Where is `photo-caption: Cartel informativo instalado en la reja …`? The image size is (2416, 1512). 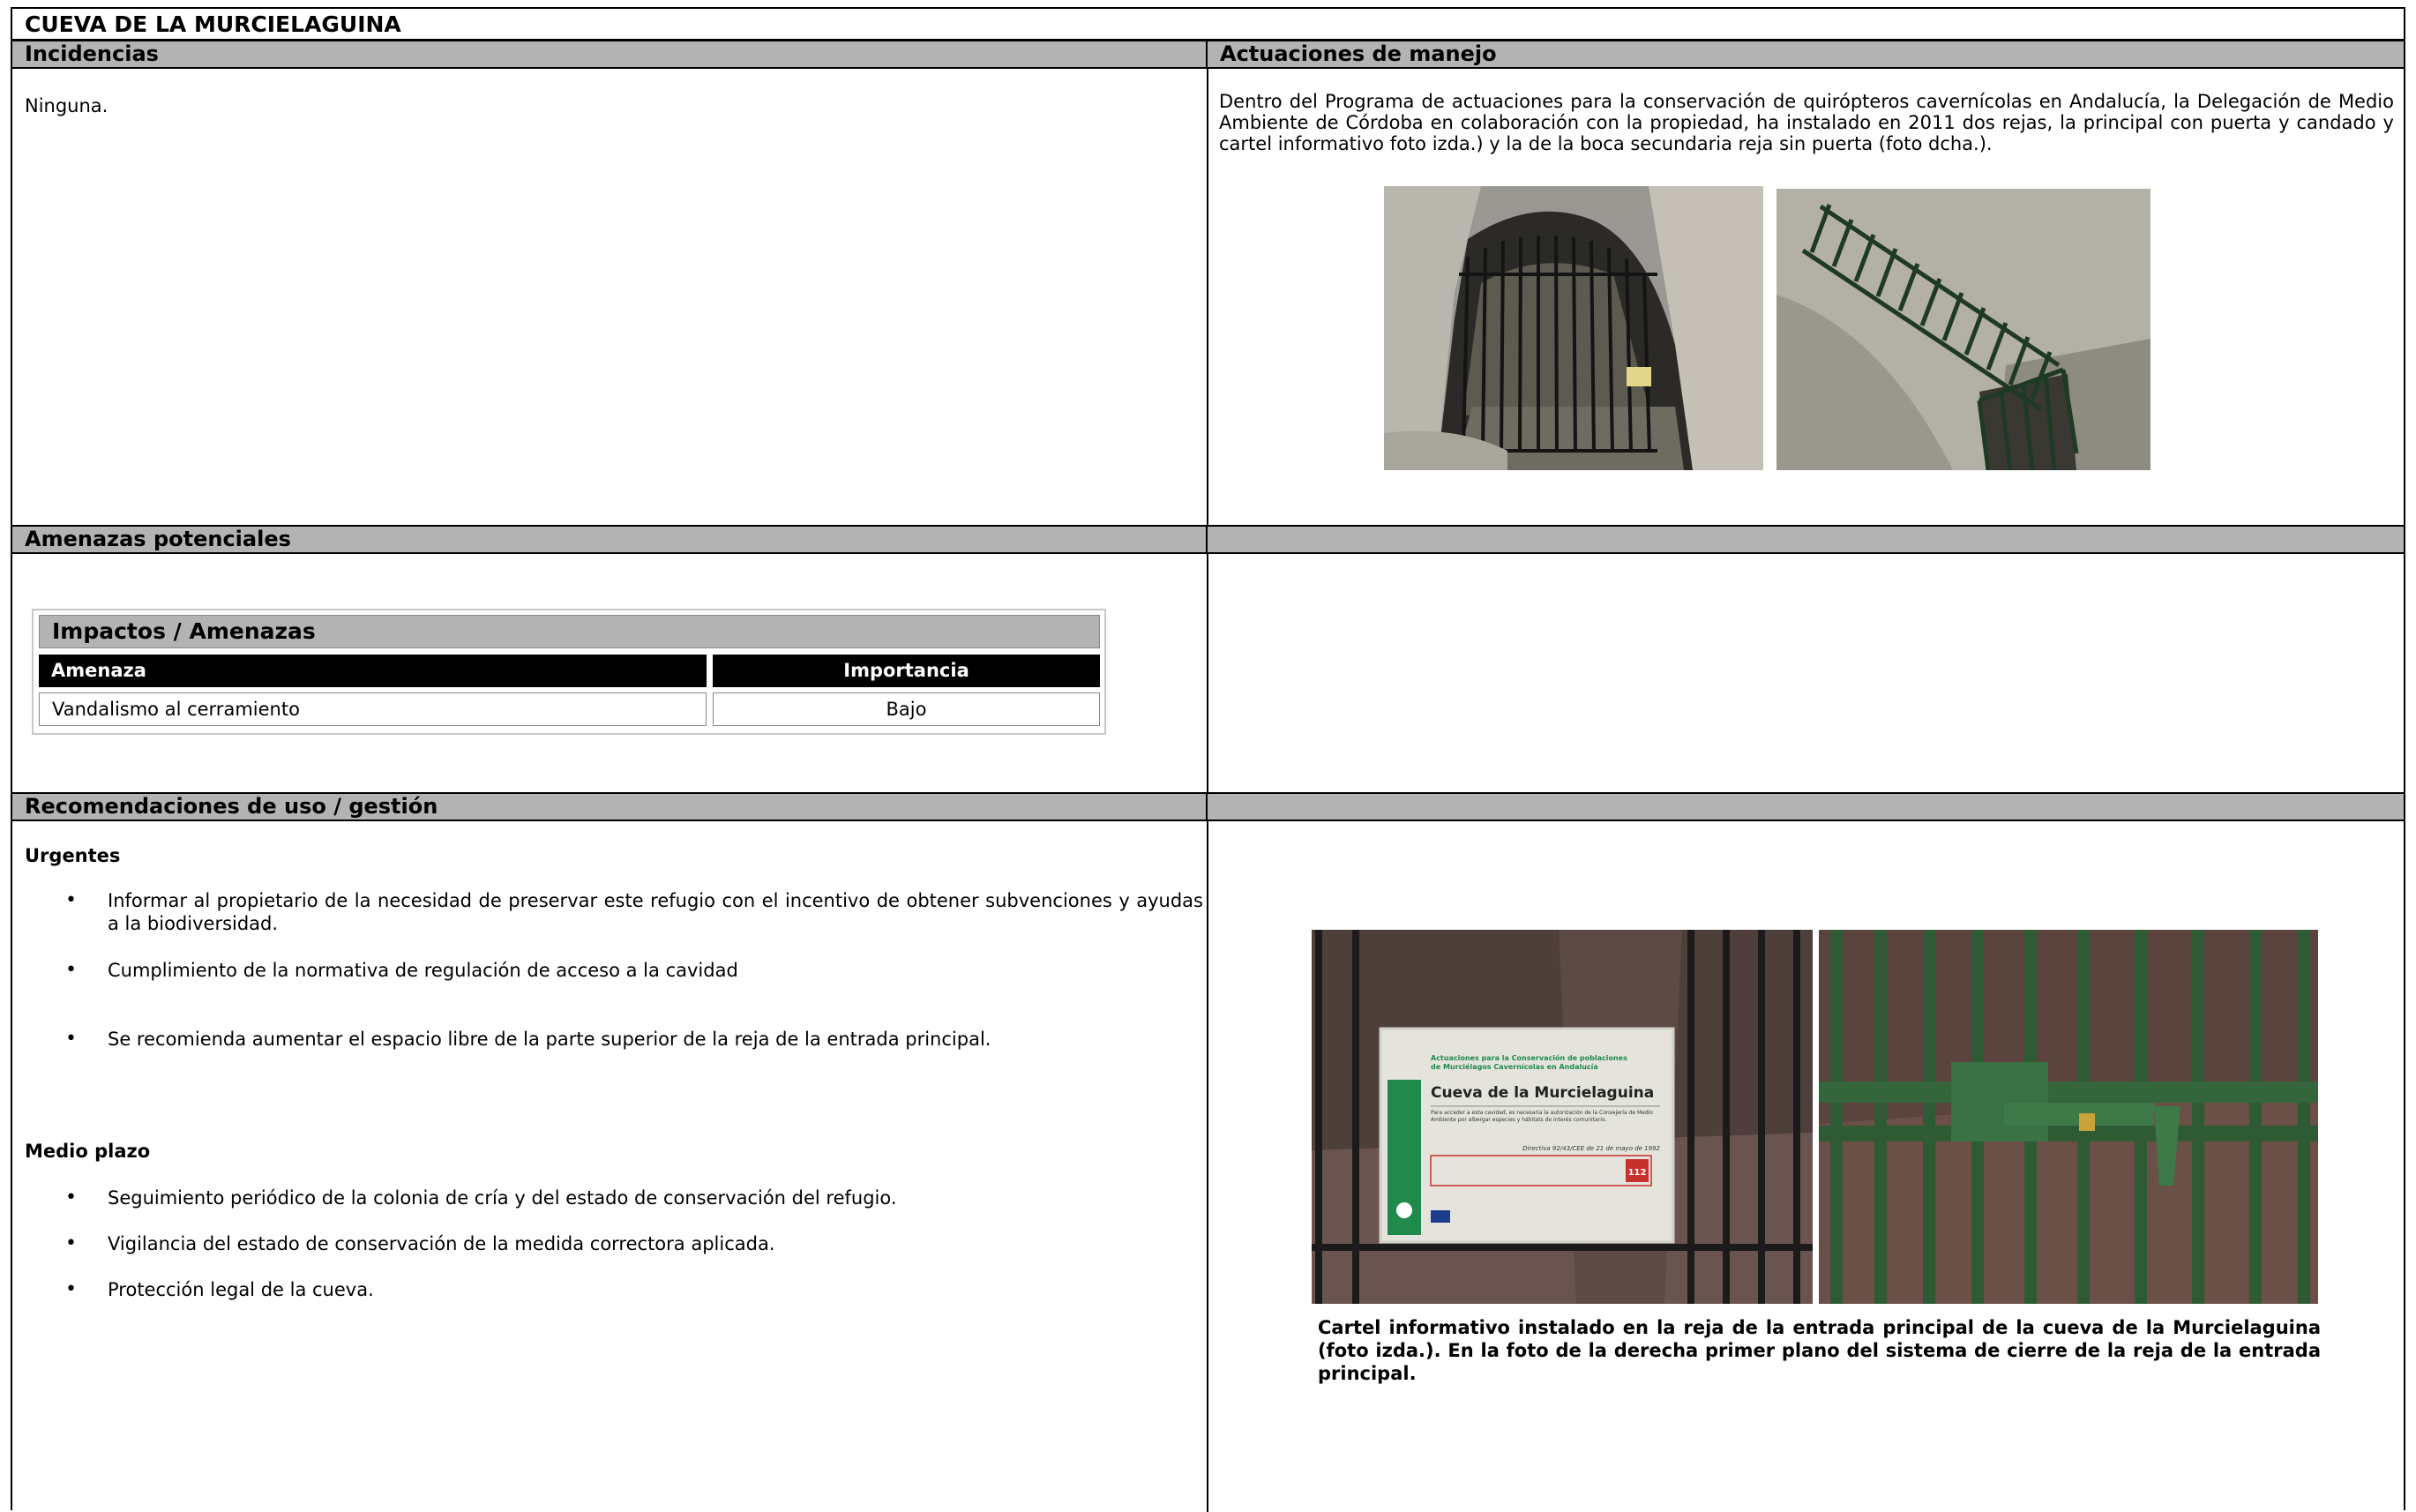 photo-caption: Cartel informativo instalado en la reja … is located at coordinates (1819, 1350).